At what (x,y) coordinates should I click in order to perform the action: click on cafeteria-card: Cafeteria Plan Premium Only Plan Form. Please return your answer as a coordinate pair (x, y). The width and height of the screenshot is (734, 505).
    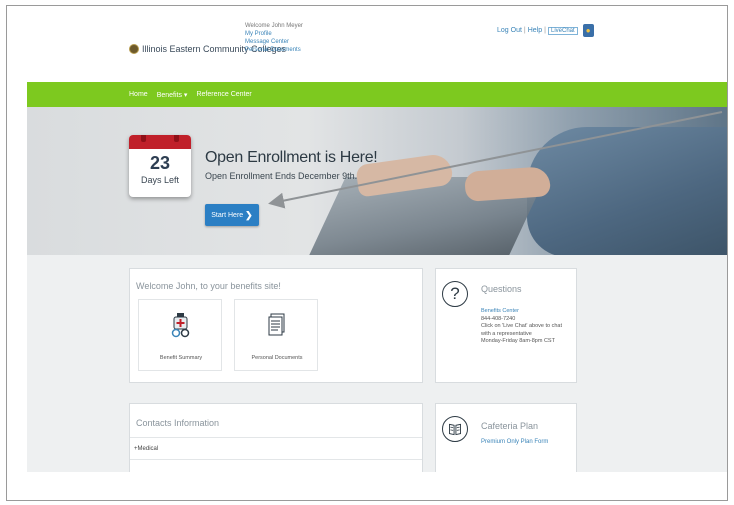
    Looking at the image, I should click on (506, 437).